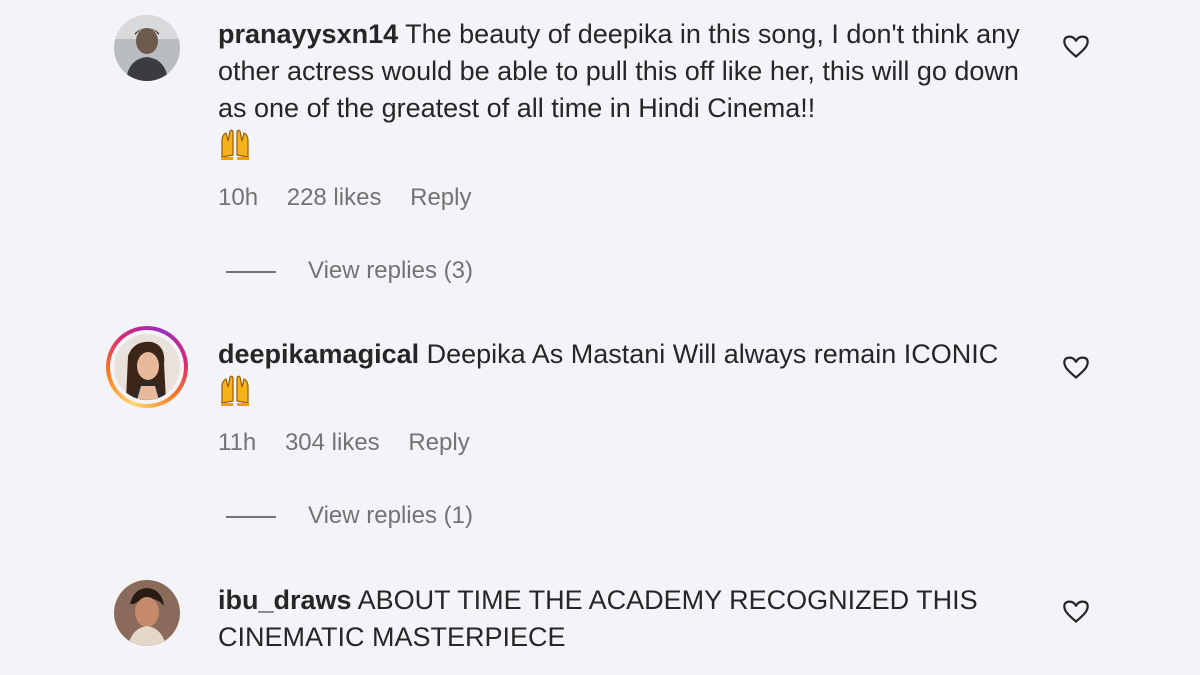 The width and height of the screenshot is (1200, 675). Describe the element at coordinates (332, 442) in the screenshot. I see `comment-likes: 304 likes` at that location.